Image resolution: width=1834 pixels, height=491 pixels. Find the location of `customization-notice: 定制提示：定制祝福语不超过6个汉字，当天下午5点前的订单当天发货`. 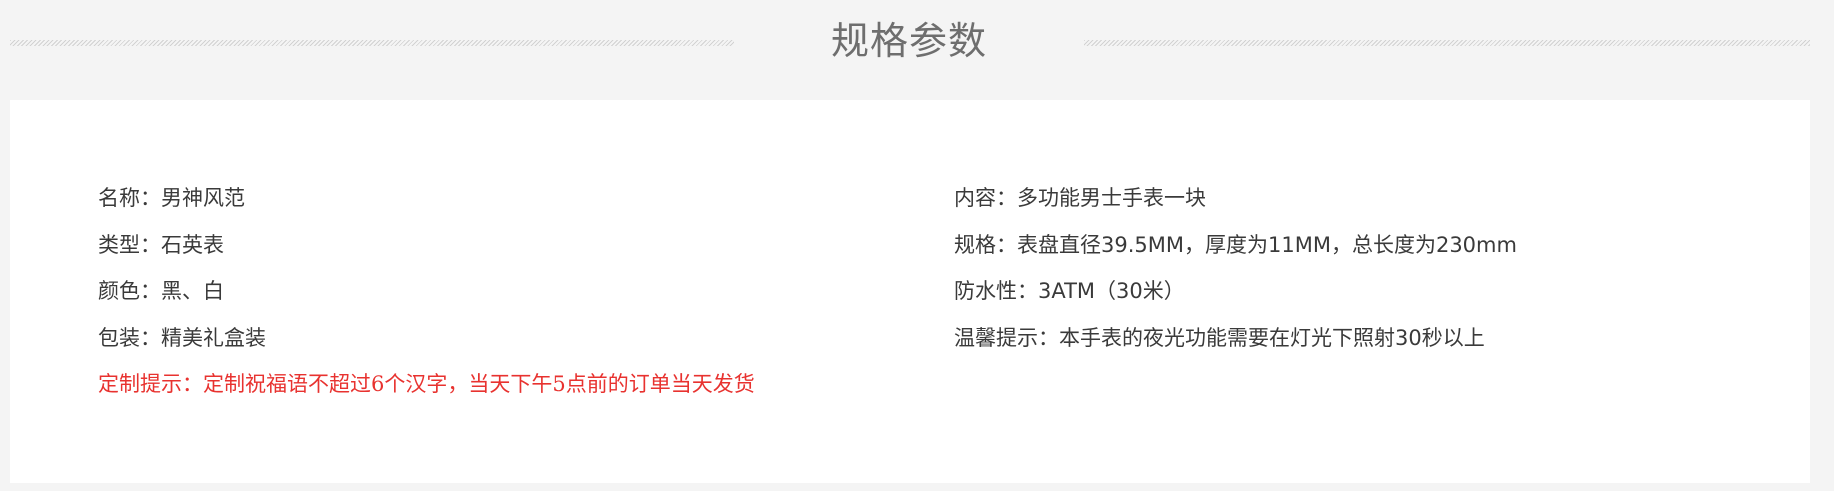

customization-notice: 定制提示：定制祝福语不超过6个汉字，当天下午5点前的订单当天发货 is located at coordinates (426, 384).